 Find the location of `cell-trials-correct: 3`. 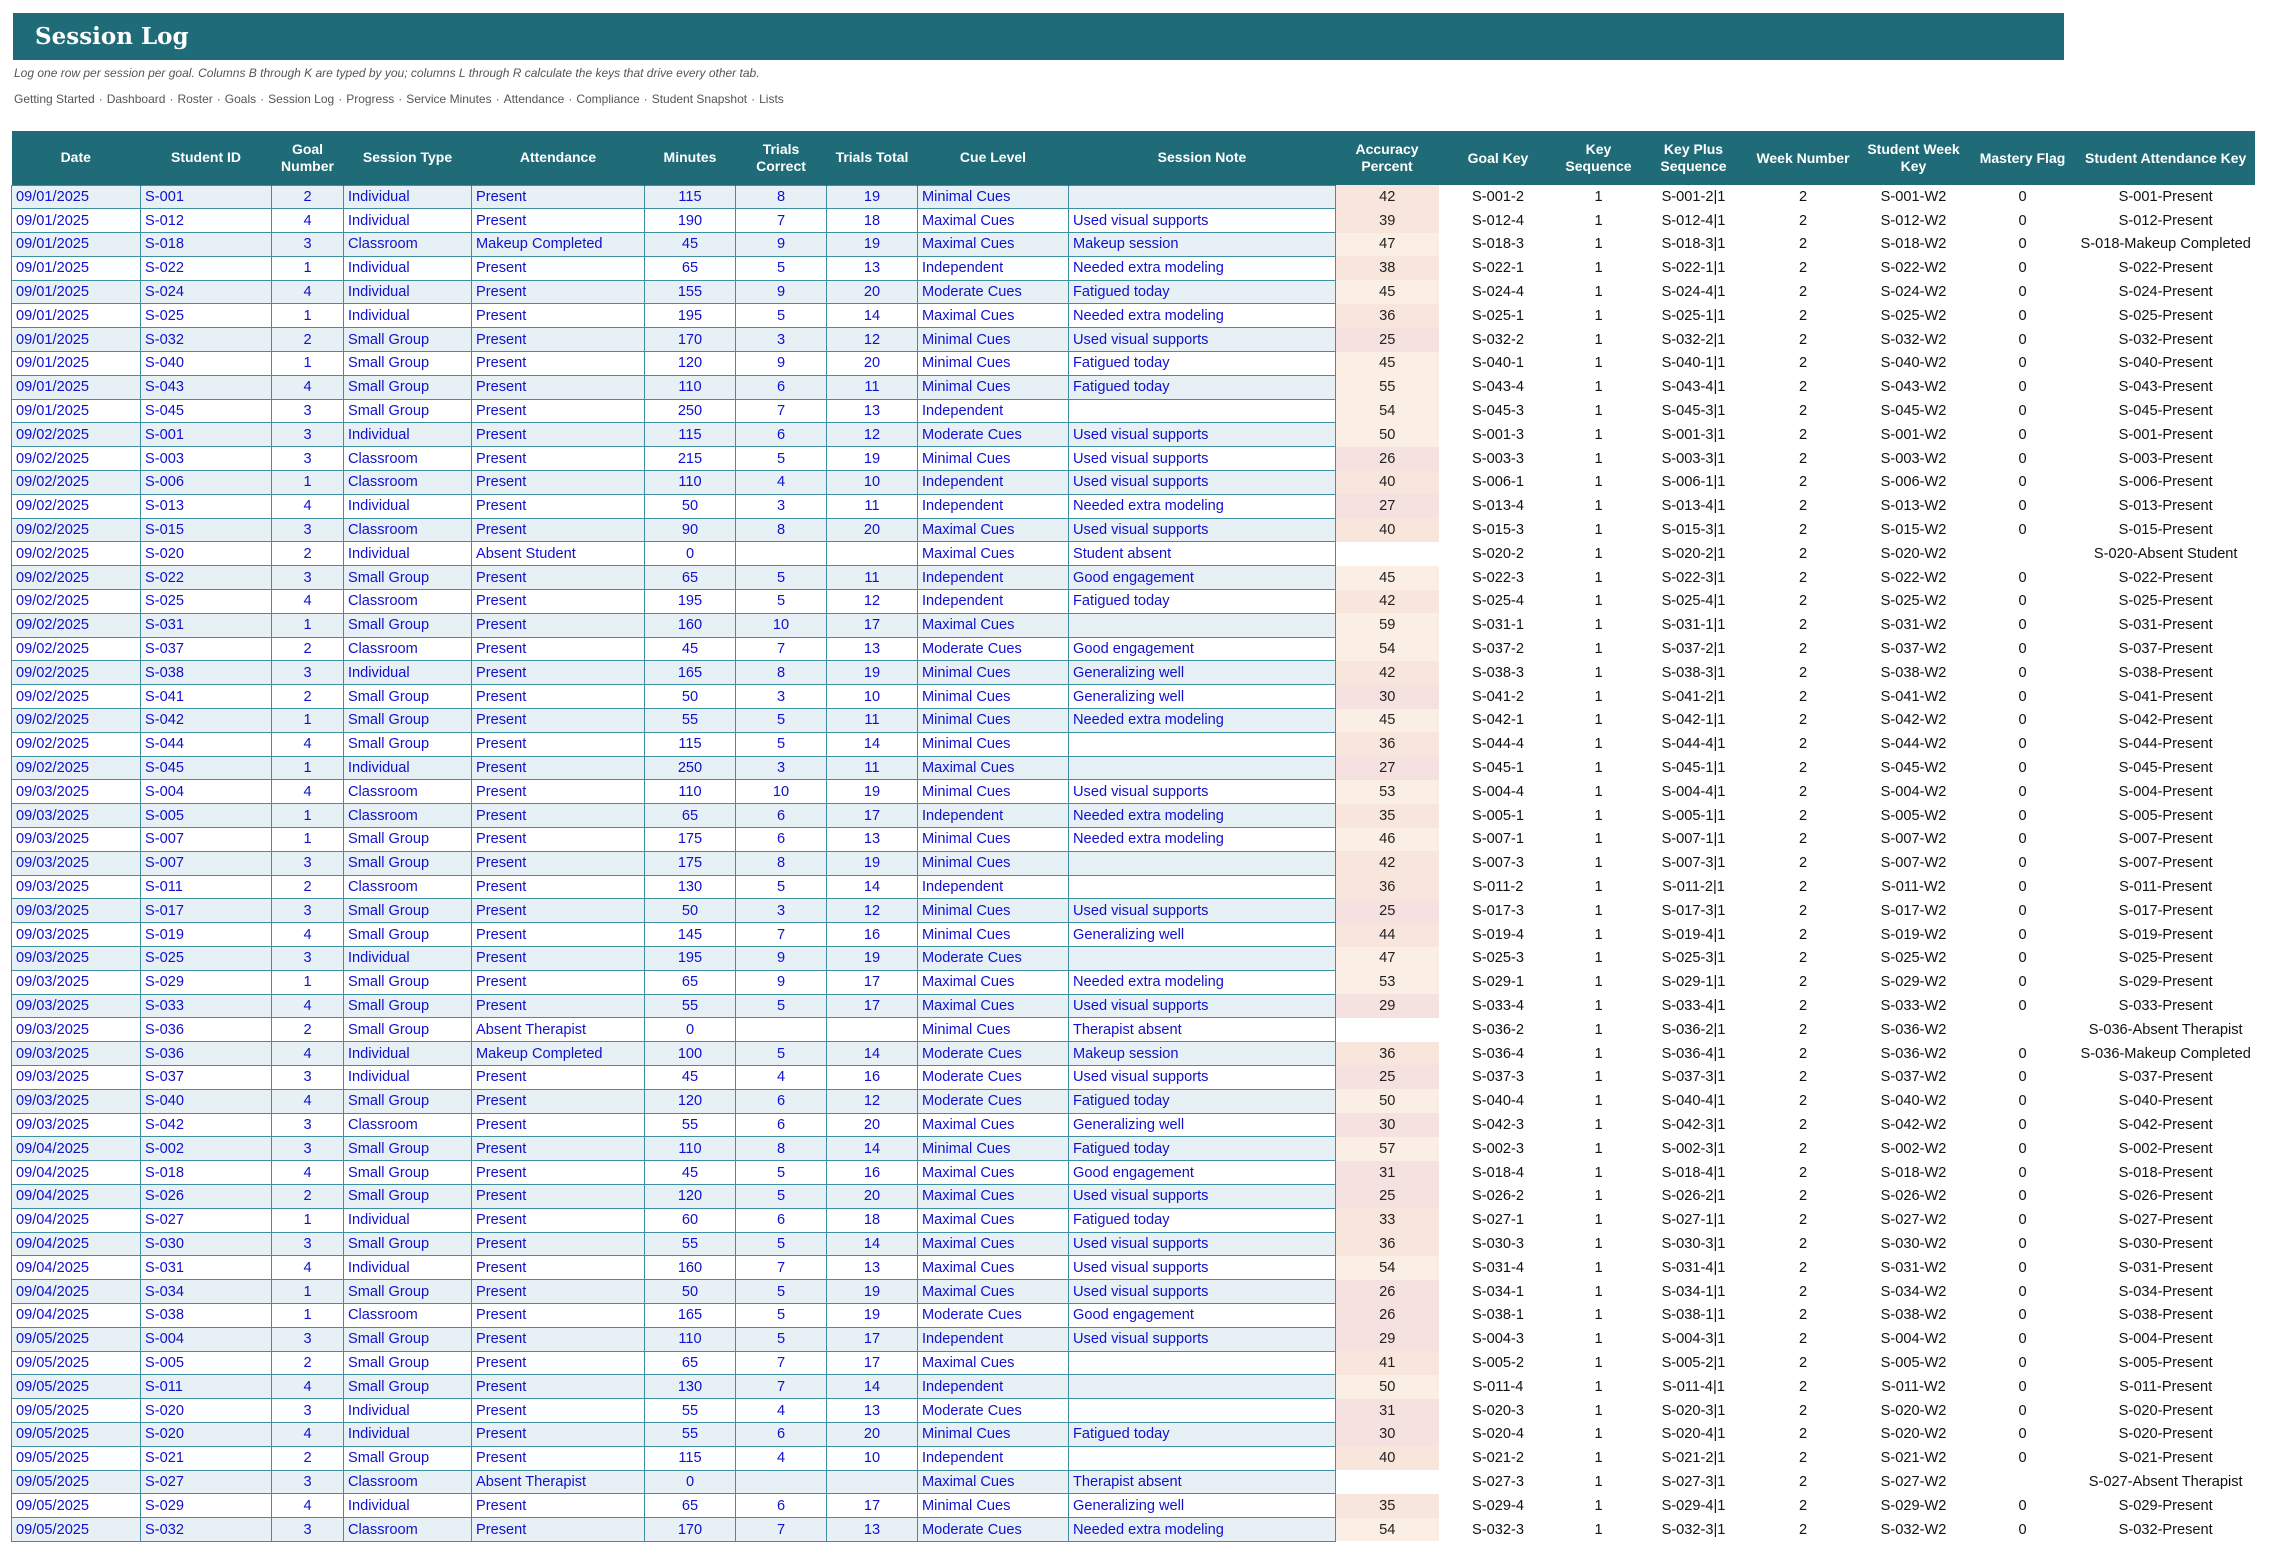

cell-trials-correct: 3 is located at coordinates (781, 911).